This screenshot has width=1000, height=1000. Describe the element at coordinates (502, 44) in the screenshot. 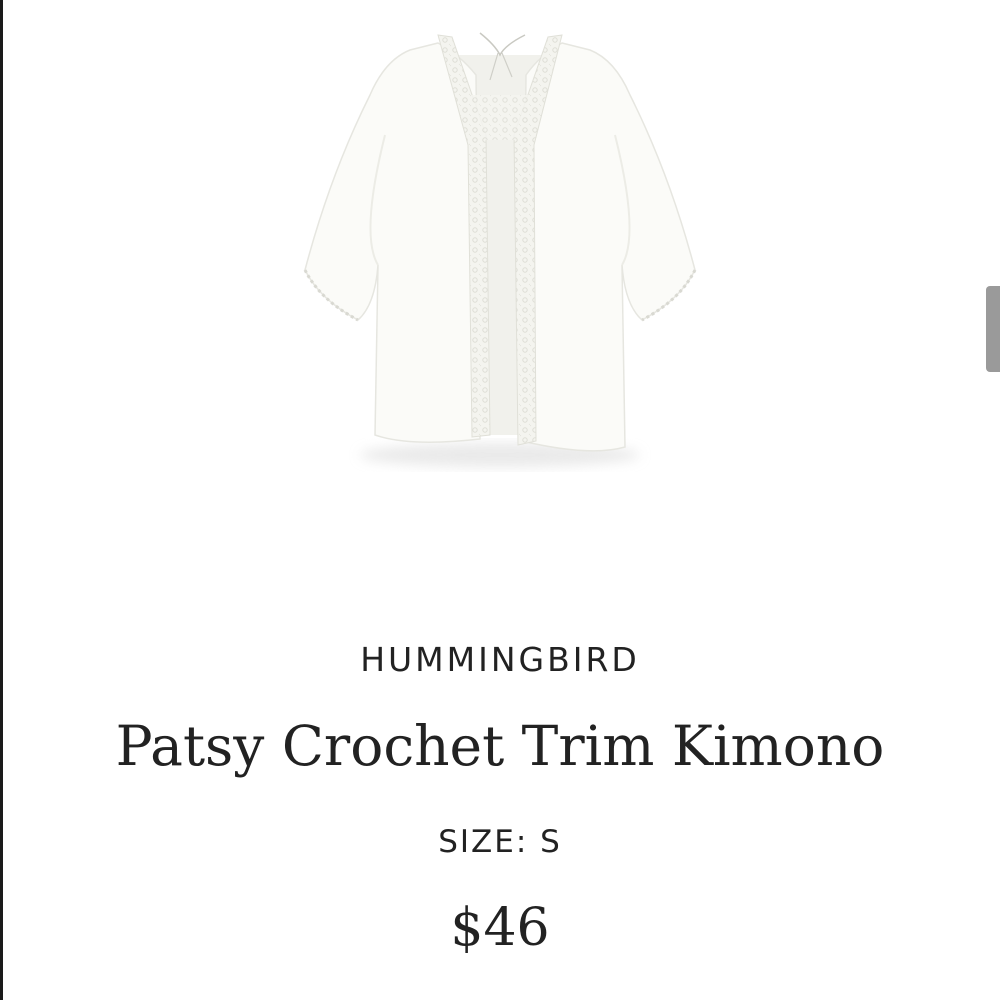

I see `neck-tie` at that location.